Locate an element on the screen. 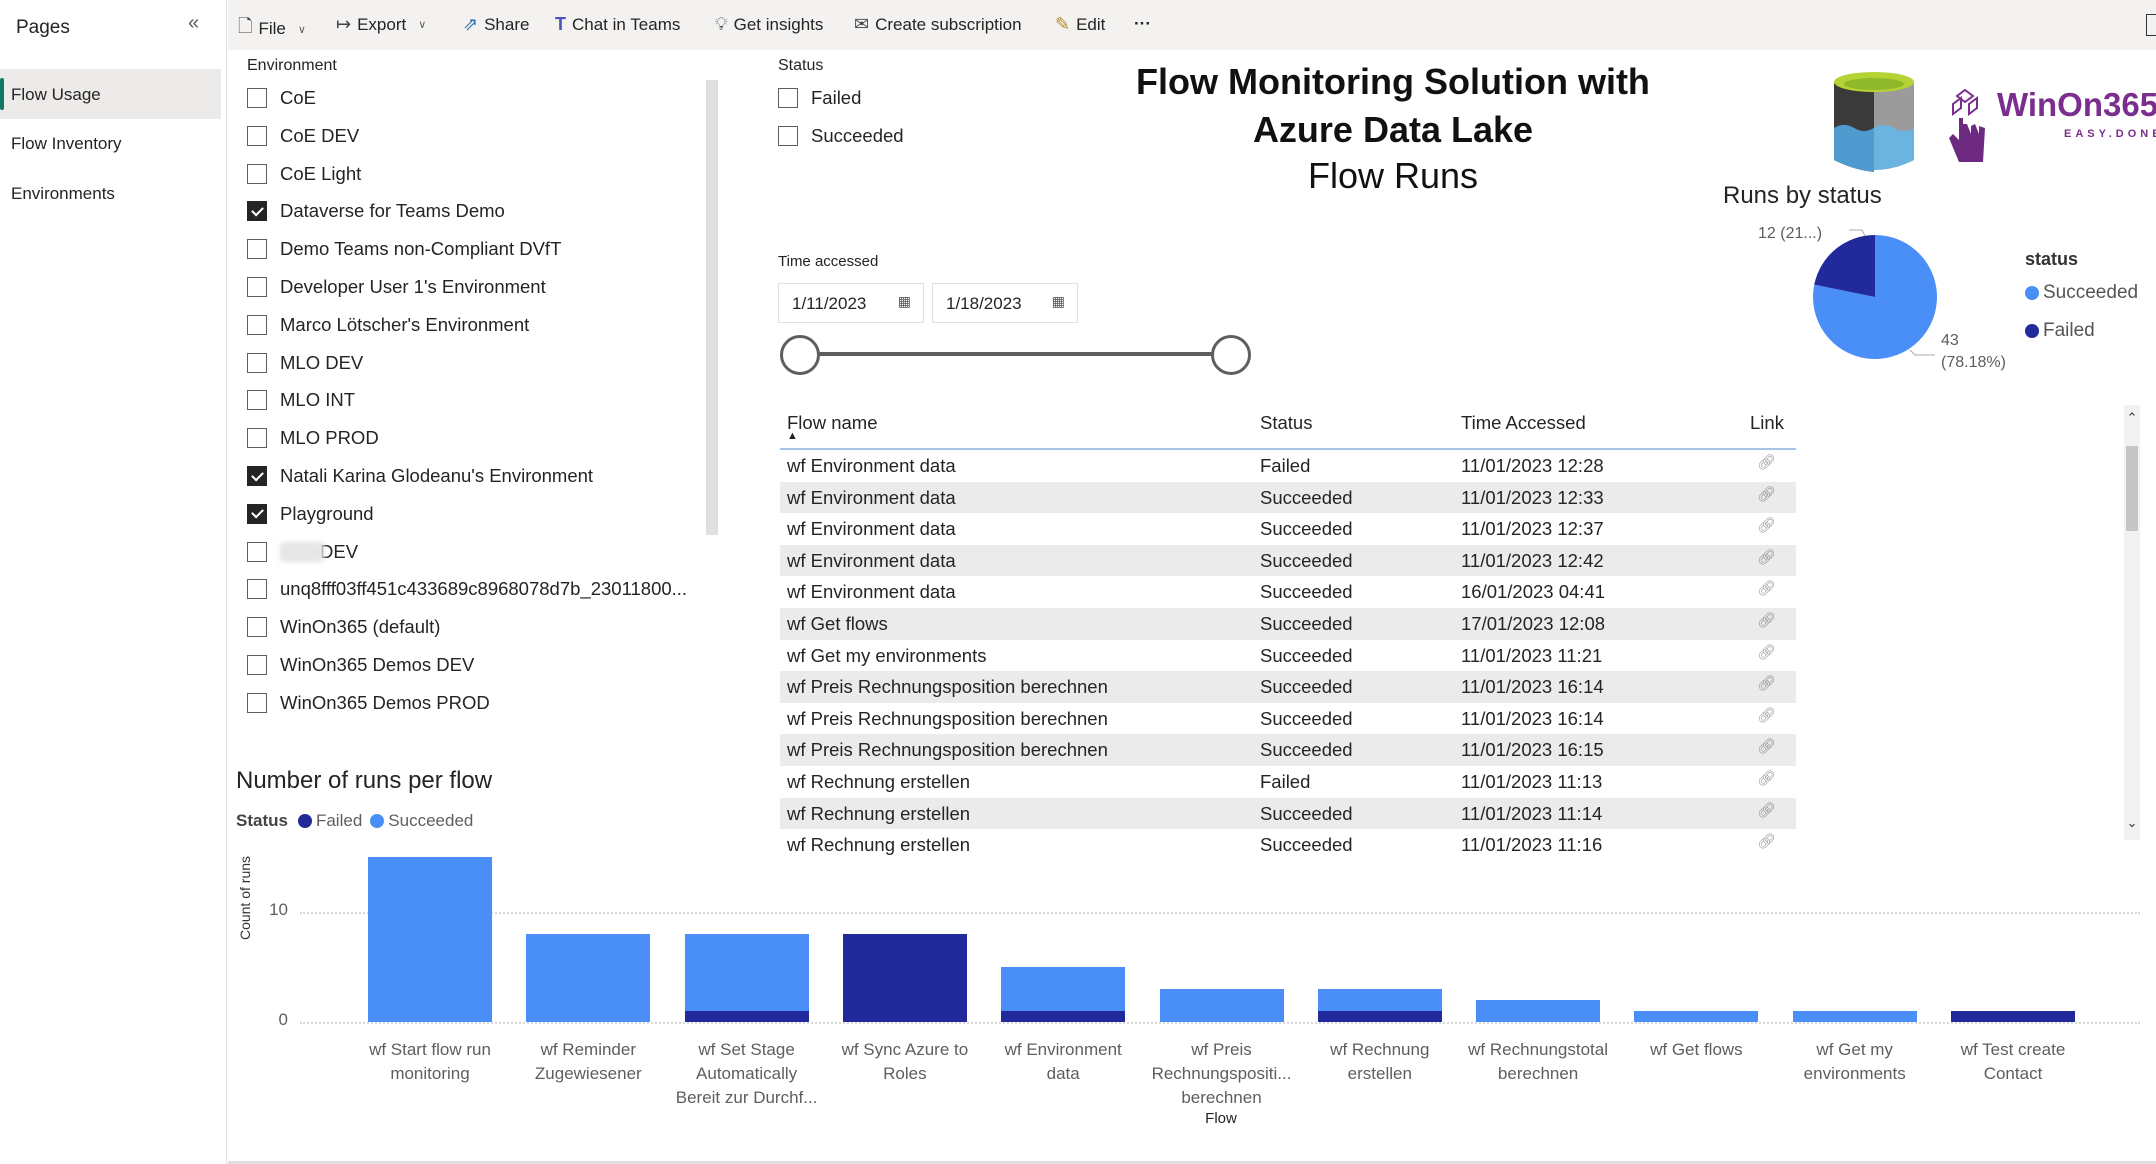 The image size is (2156, 1164). scroll-up-icon: ⌃ is located at coordinates (2132, 418).